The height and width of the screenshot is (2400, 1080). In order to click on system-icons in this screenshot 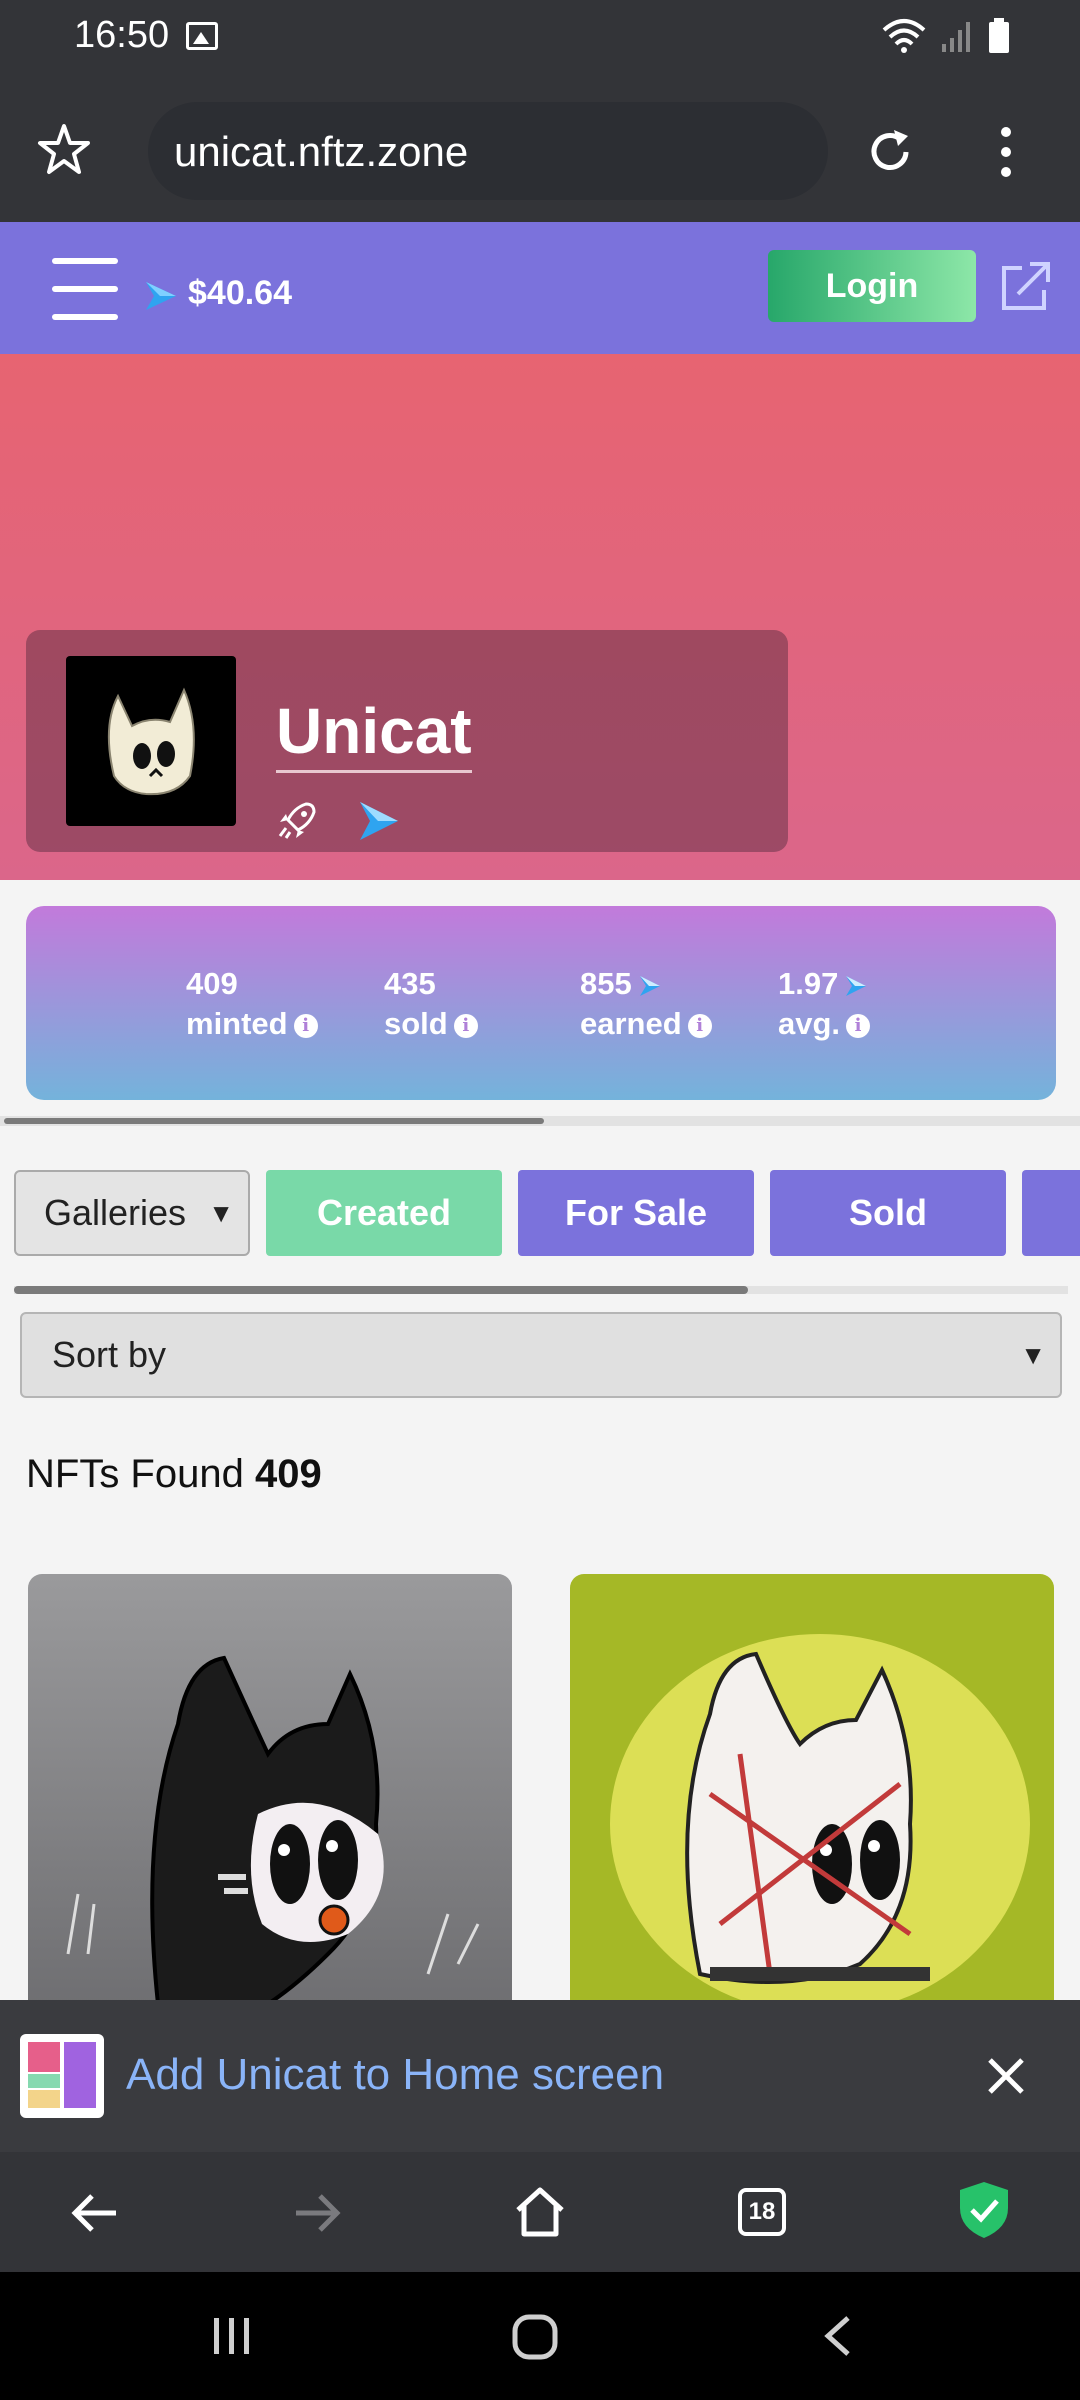, I will do `click(946, 36)`.